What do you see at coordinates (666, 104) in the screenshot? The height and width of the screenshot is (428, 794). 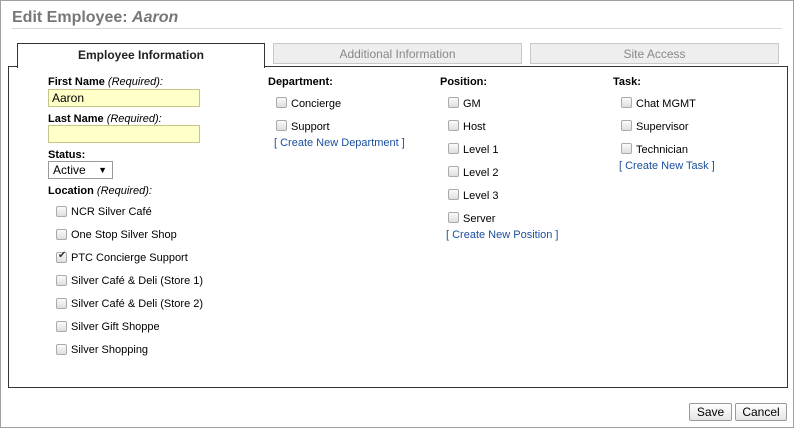 I see `task-option-label: Chat MGMT` at bounding box center [666, 104].